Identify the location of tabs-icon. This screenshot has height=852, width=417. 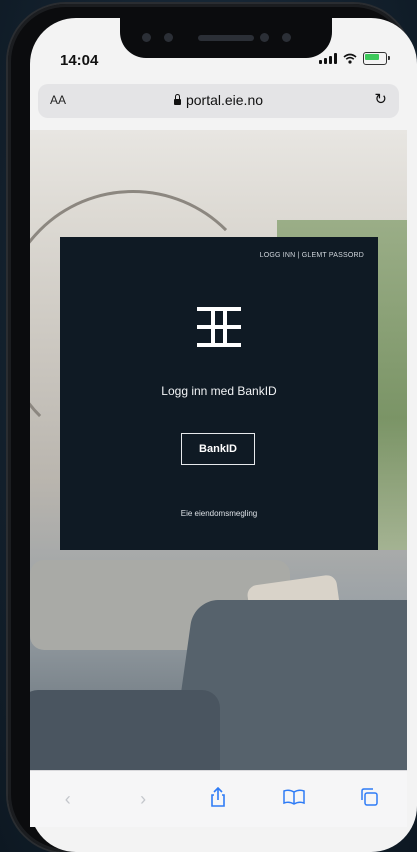
(369, 799).